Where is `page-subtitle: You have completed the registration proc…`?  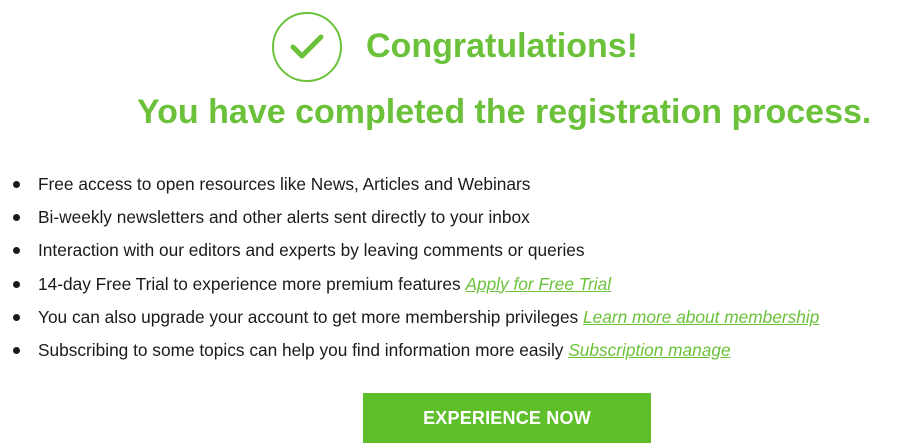
page-subtitle: You have completed the registration proc… is located at coordinates (504, 112).